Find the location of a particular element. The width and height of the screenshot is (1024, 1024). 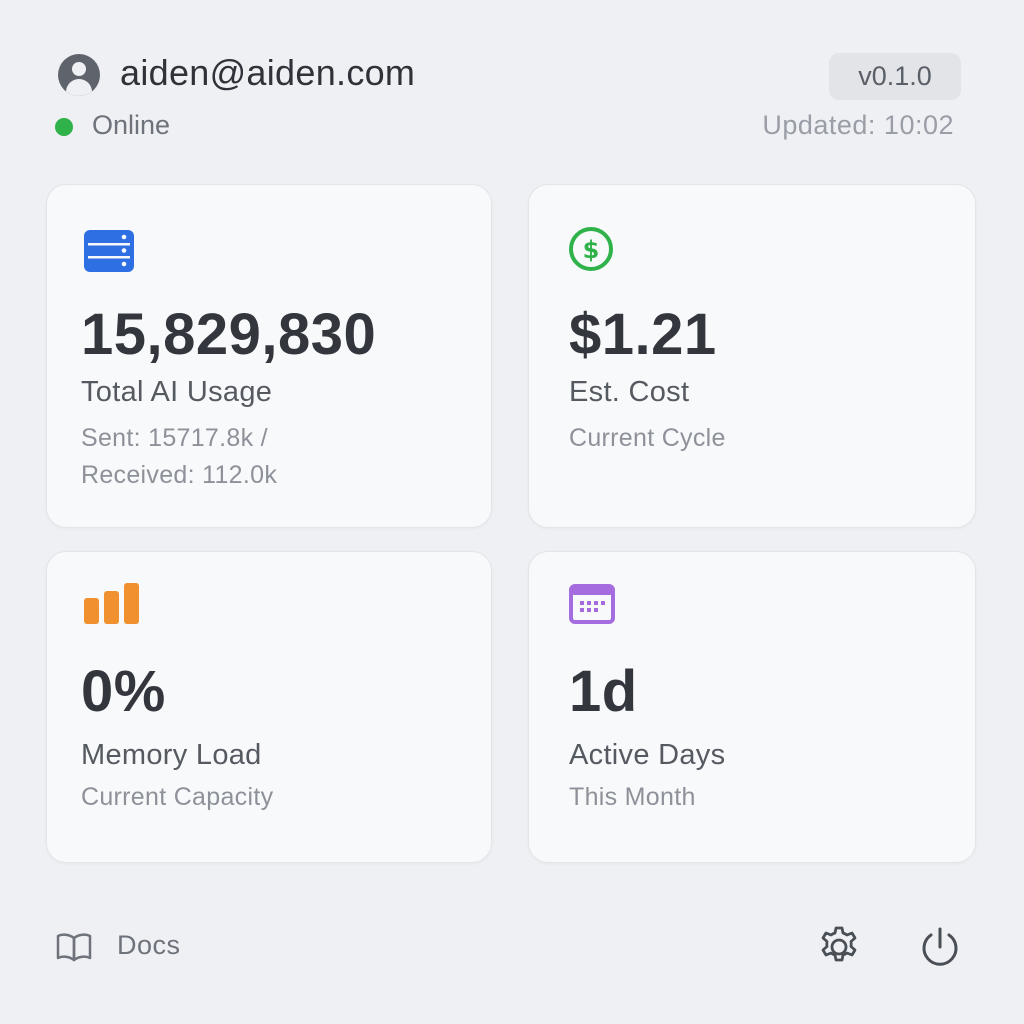

server-icon is located at coordinates (109, 251).